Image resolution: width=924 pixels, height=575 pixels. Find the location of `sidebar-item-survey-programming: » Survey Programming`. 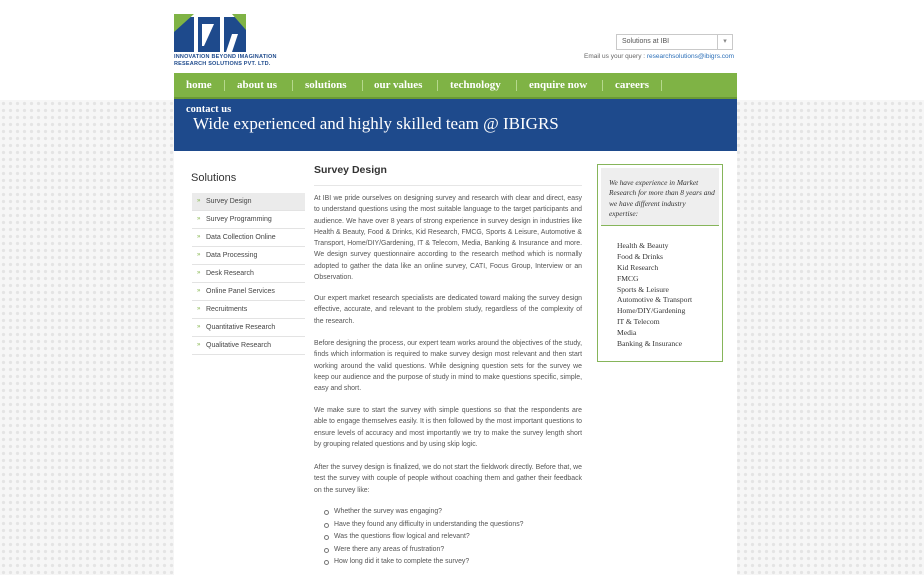

sidebar-item-survey-programming: » Survey Programming is located at coordinates (248, 220).